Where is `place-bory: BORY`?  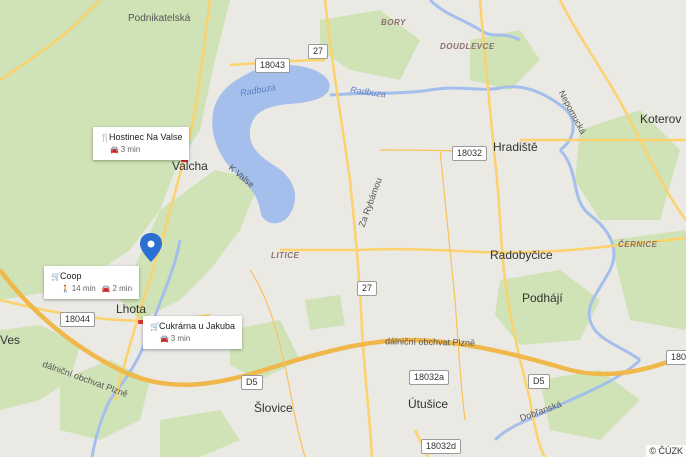
place-bory: BORY is located at coordinates (393, 22).